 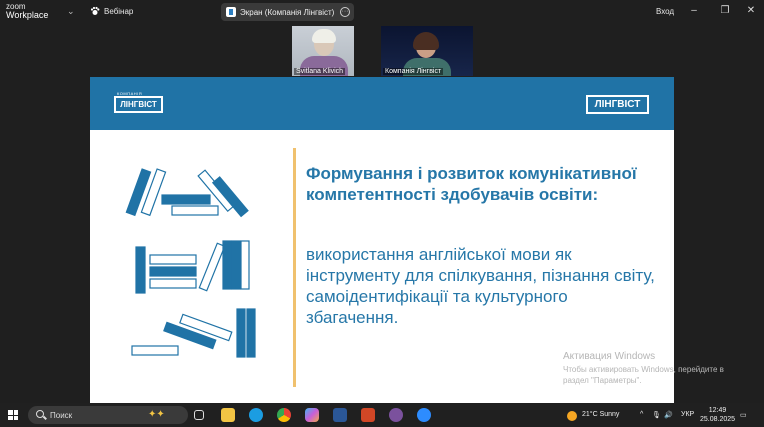 What do you see at coordinates (687, 414) in the screenshot?
I see `language-indicator: УКР` at bounding box center [687, 414].